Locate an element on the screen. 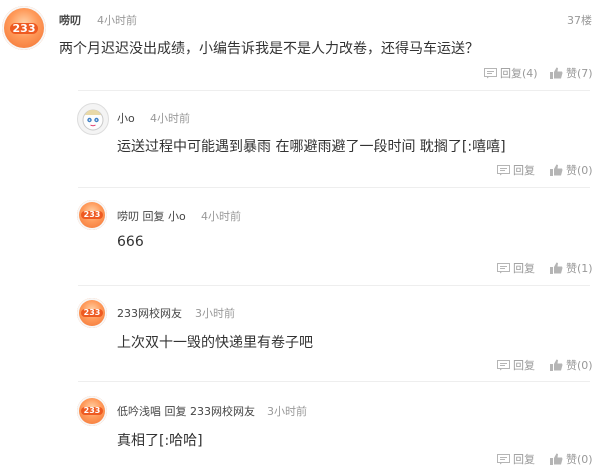 This screenshot has height=467, width=607. like-button: 赞(7) is located at coordinates (571, 73).